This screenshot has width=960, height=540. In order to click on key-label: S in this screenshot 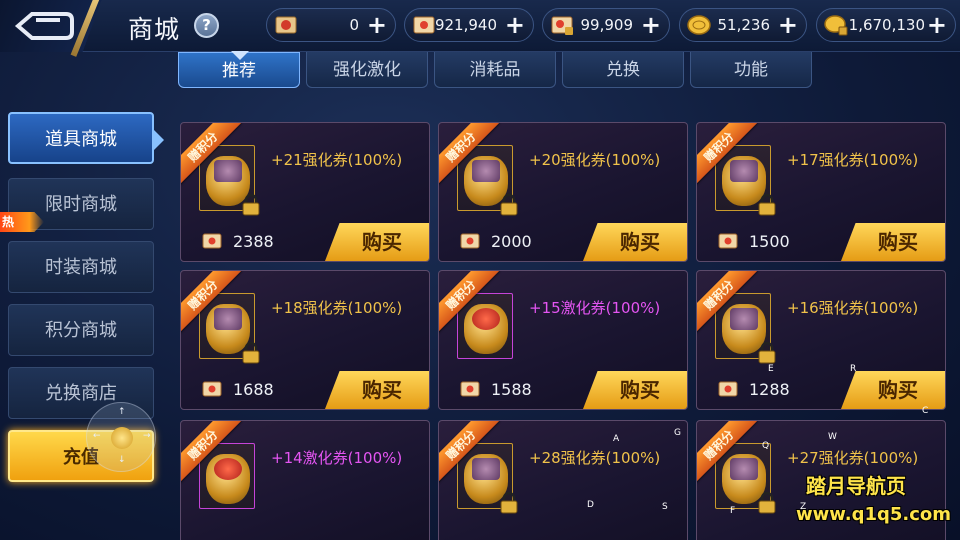, I will do `click(665, 507)`.